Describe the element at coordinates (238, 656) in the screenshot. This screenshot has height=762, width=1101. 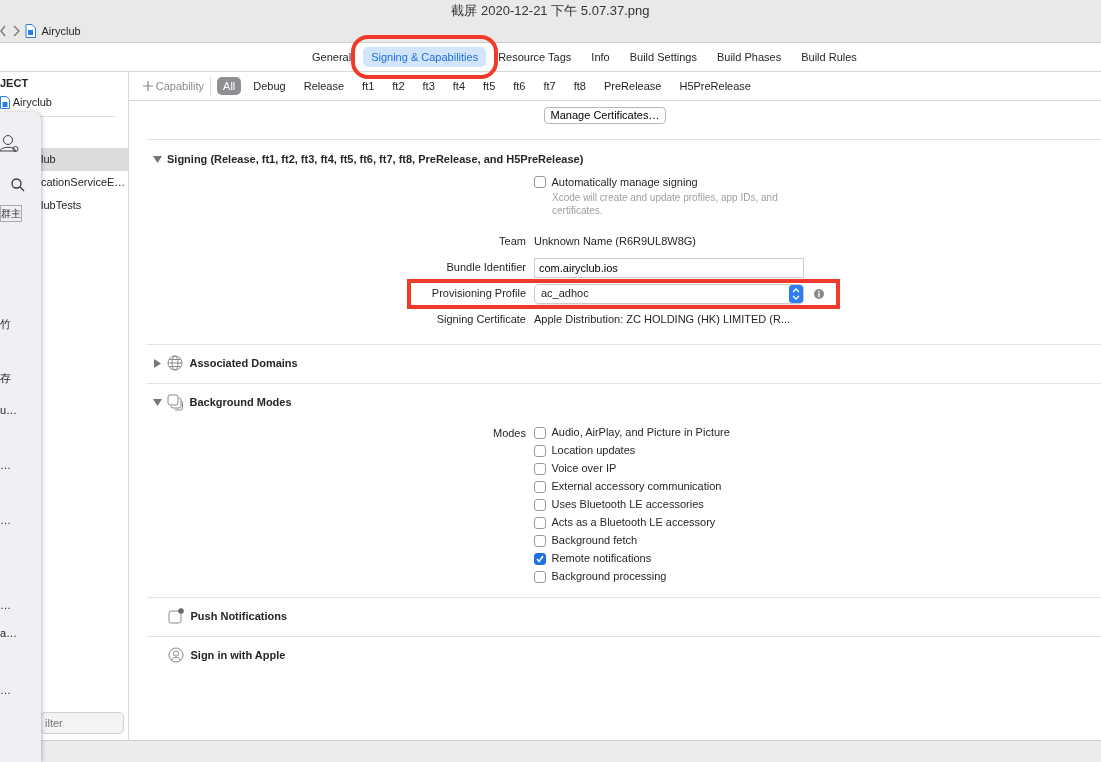
I see `section-title: Sign in with Apple` at that location.